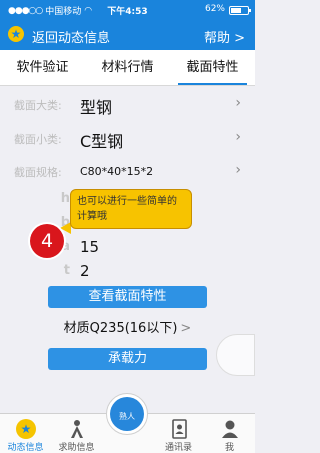 This screenshot has height=453, width=320. Describe the element at coordinates (42, 67) in the screenshot. I see `tab-software-verify: 软件验证` at that location.